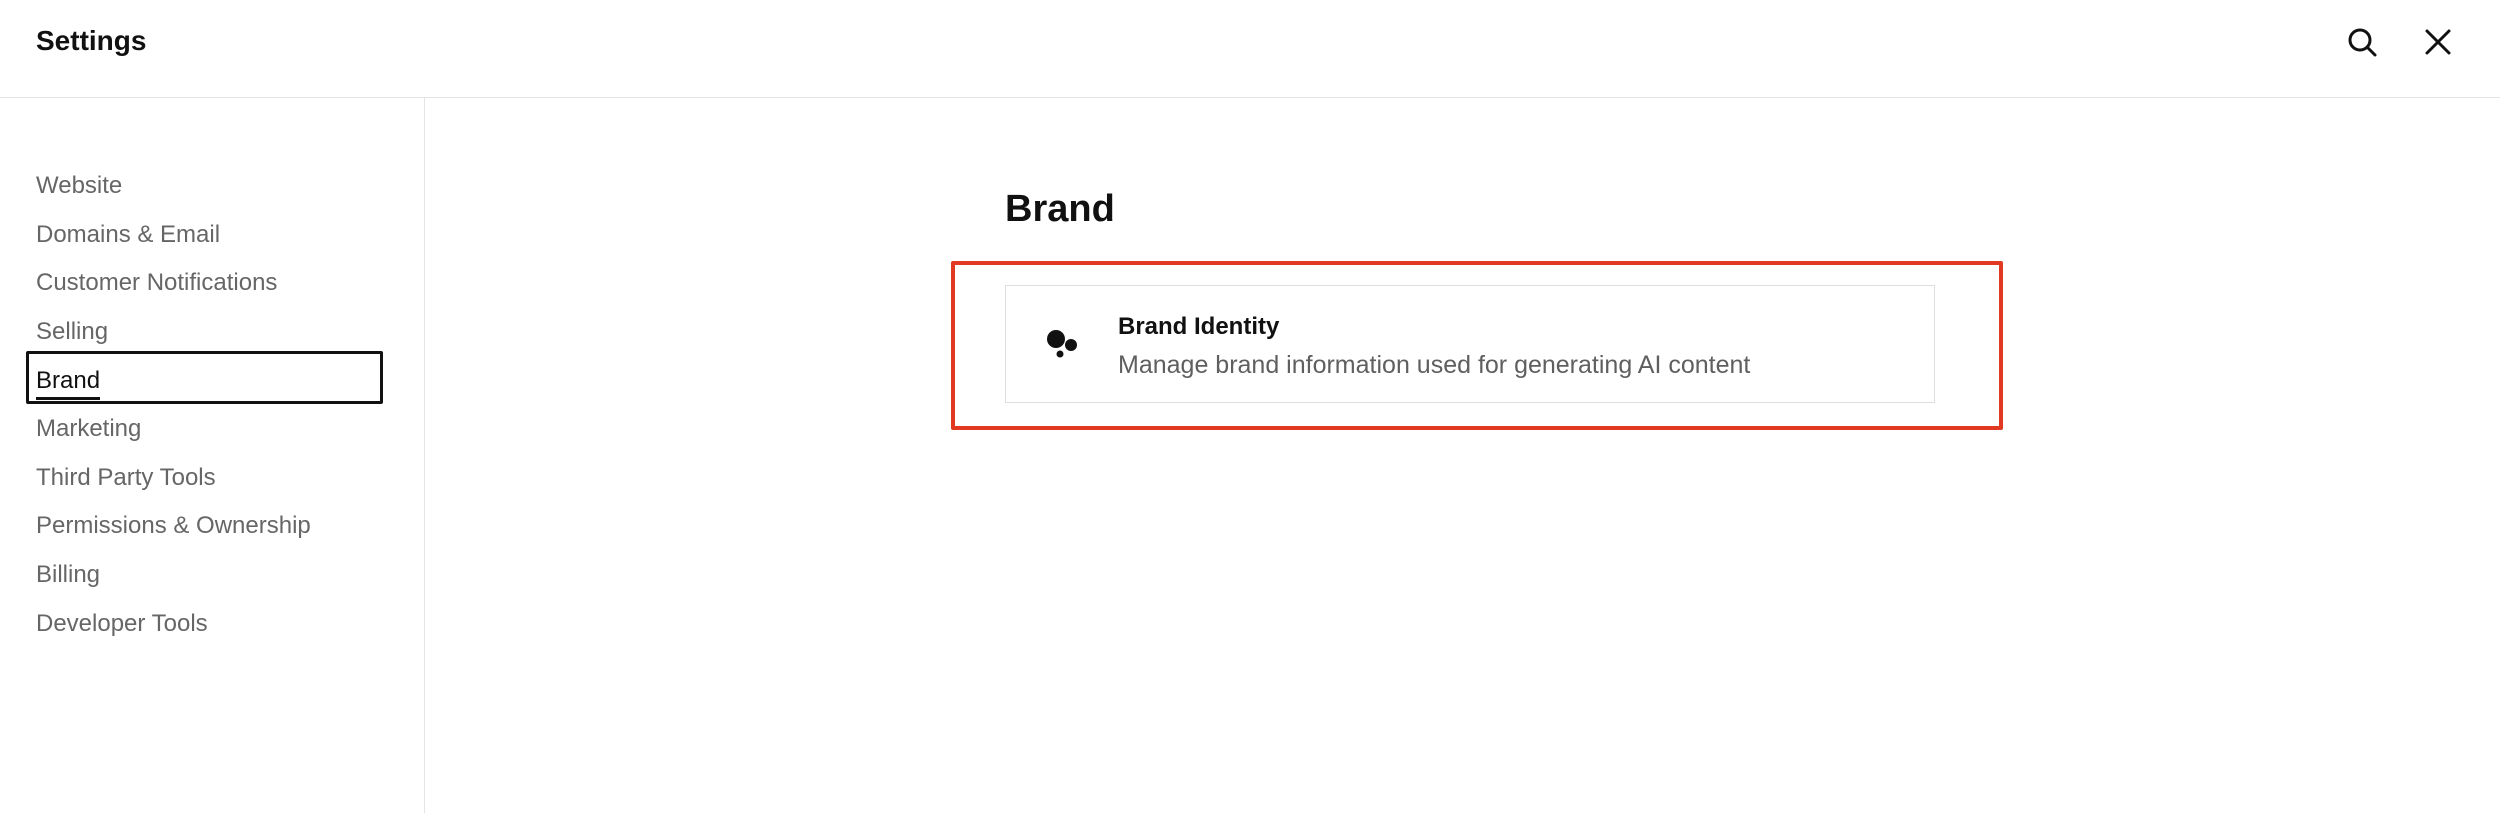 This screenshot has width=2500, height=813. Describe the element at coordinates (126, 477) in the screenshot. I see `sidebar-item-label: Third Party Tools` at that location.